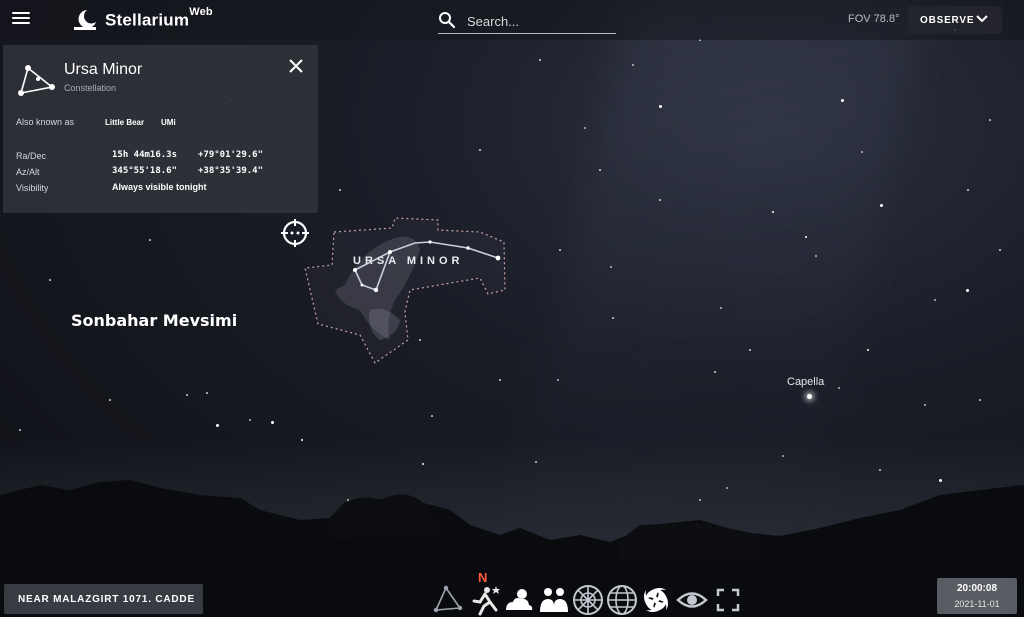  I want to click on object-title: Ursa Minor, so click(103, 69).